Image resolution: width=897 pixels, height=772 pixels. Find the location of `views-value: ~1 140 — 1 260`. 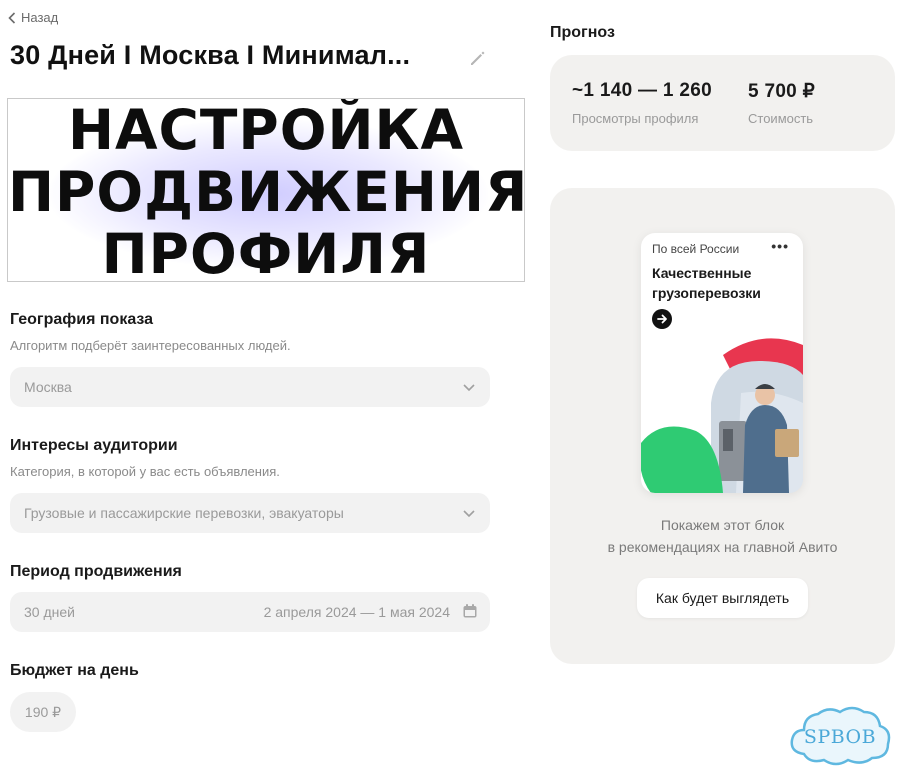

views-value: ~1 140 — 1 260 is located at coordinates (642, 90).